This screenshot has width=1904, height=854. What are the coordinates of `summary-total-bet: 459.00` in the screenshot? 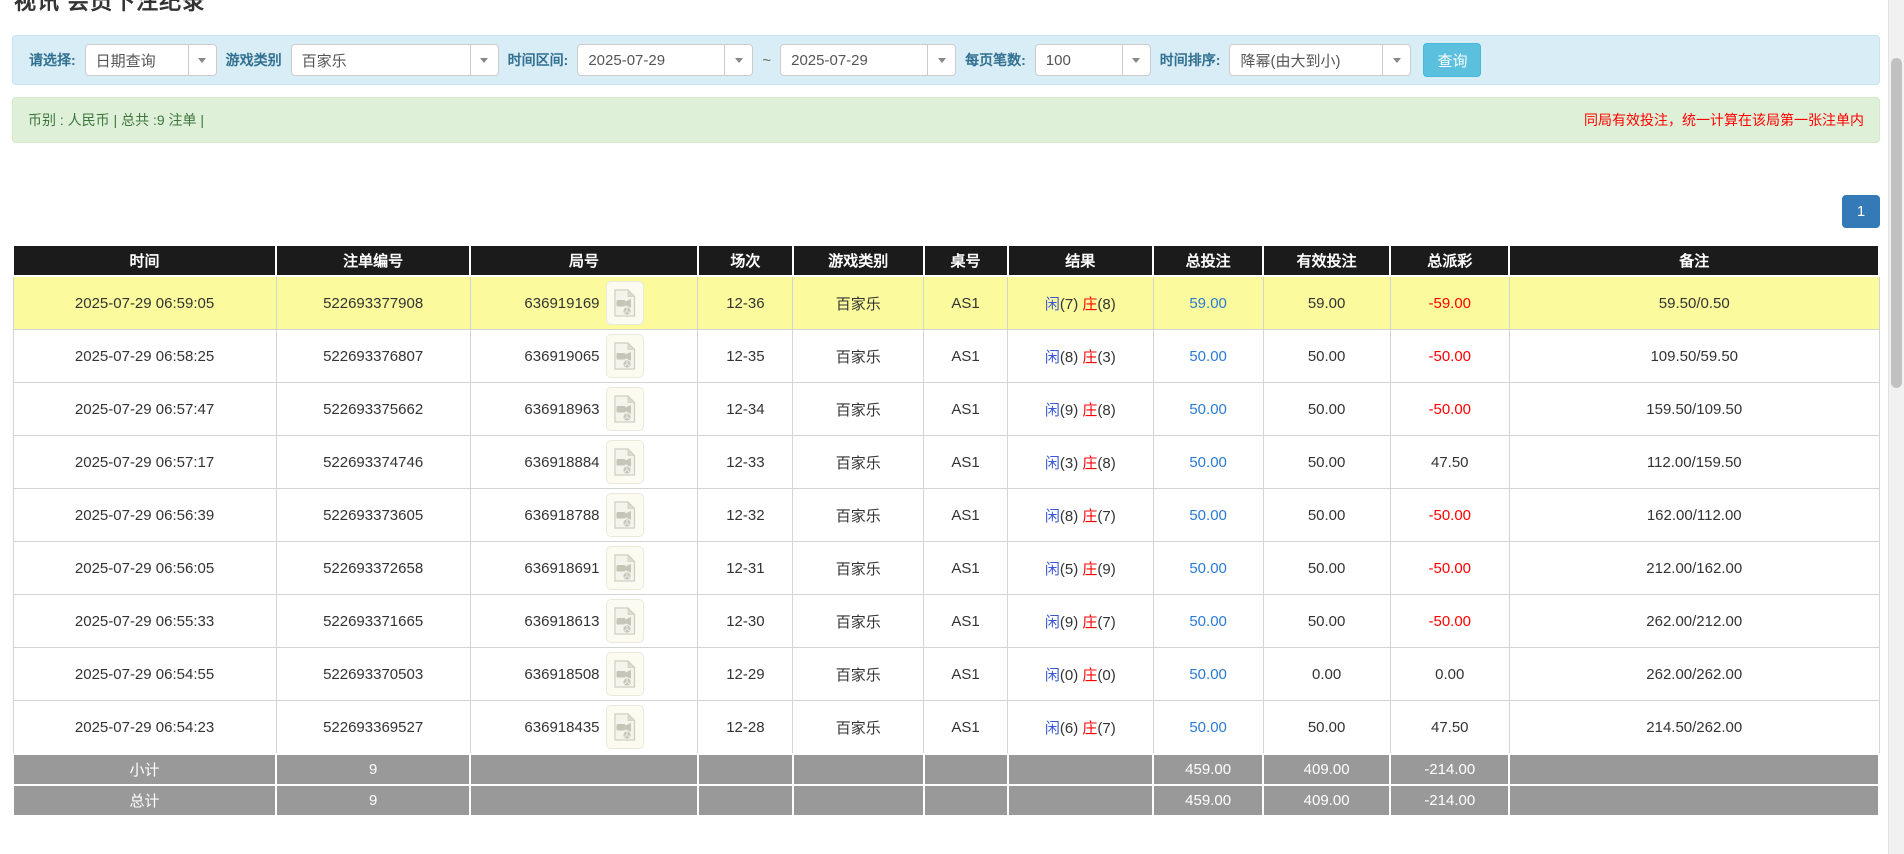 It's located at (1208, 769).